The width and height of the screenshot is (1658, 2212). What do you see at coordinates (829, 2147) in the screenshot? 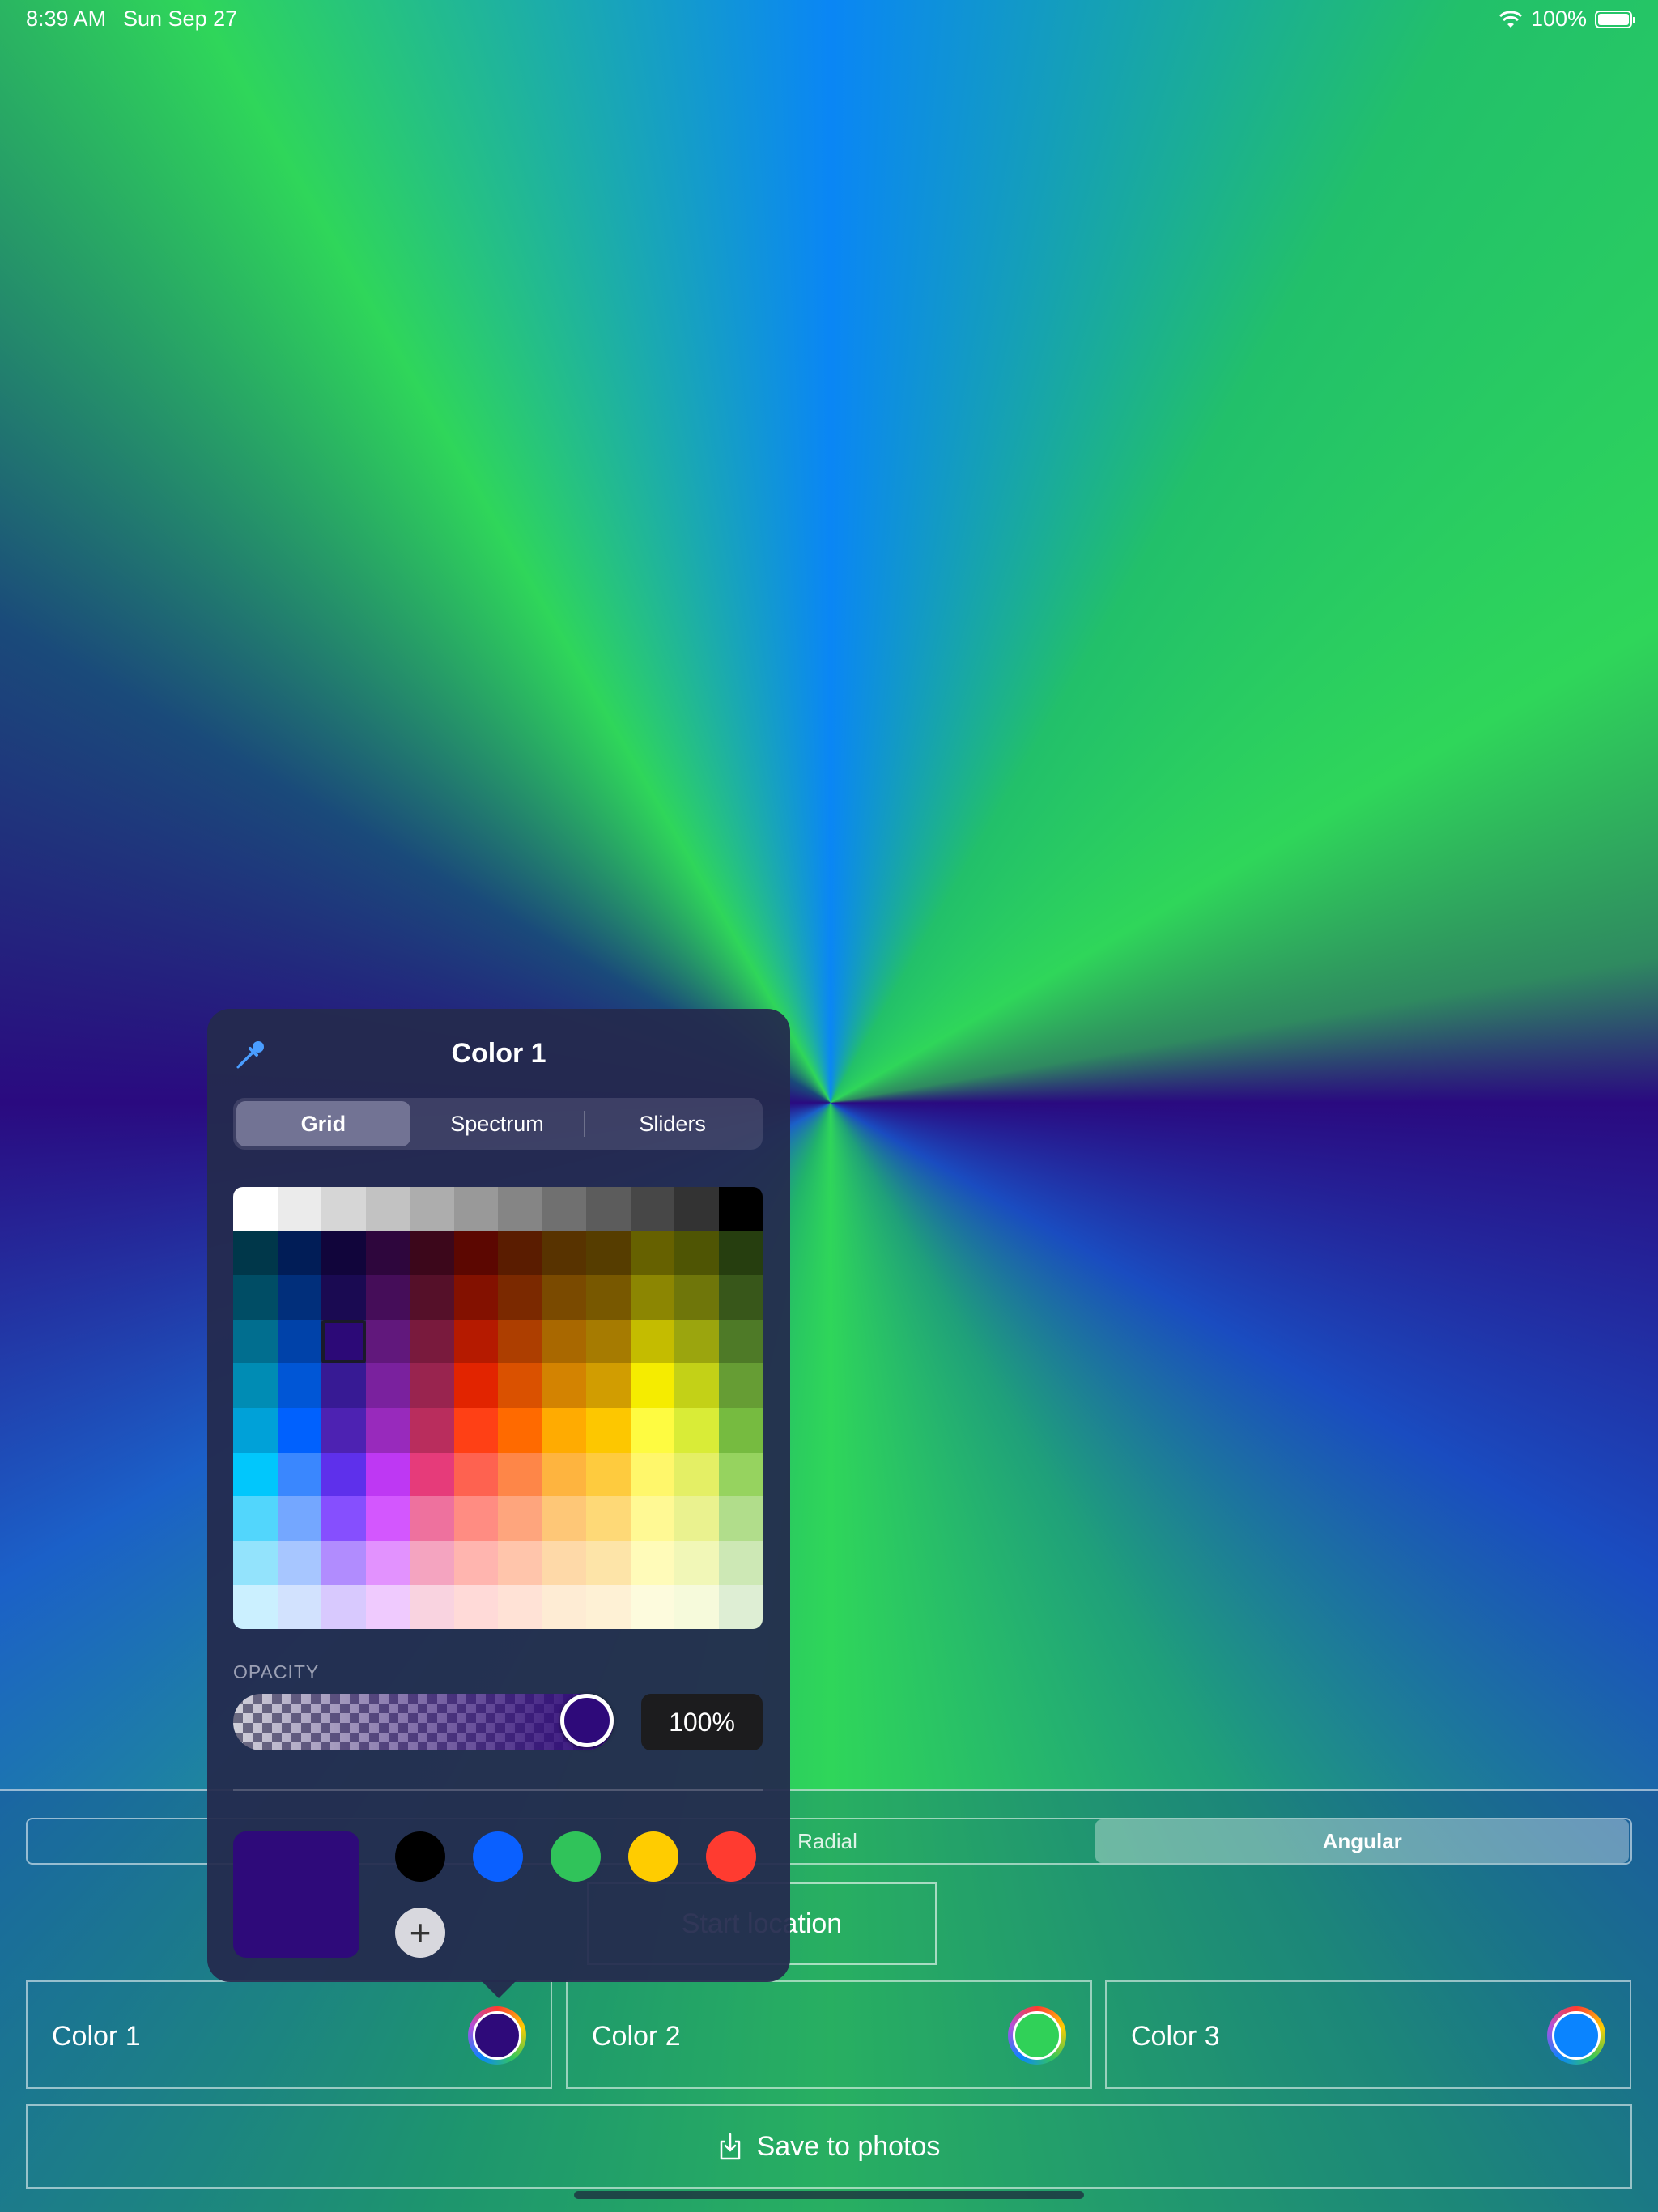
I see `save-to-photos-button: Save to photos` at bounding box center [829, 2147].